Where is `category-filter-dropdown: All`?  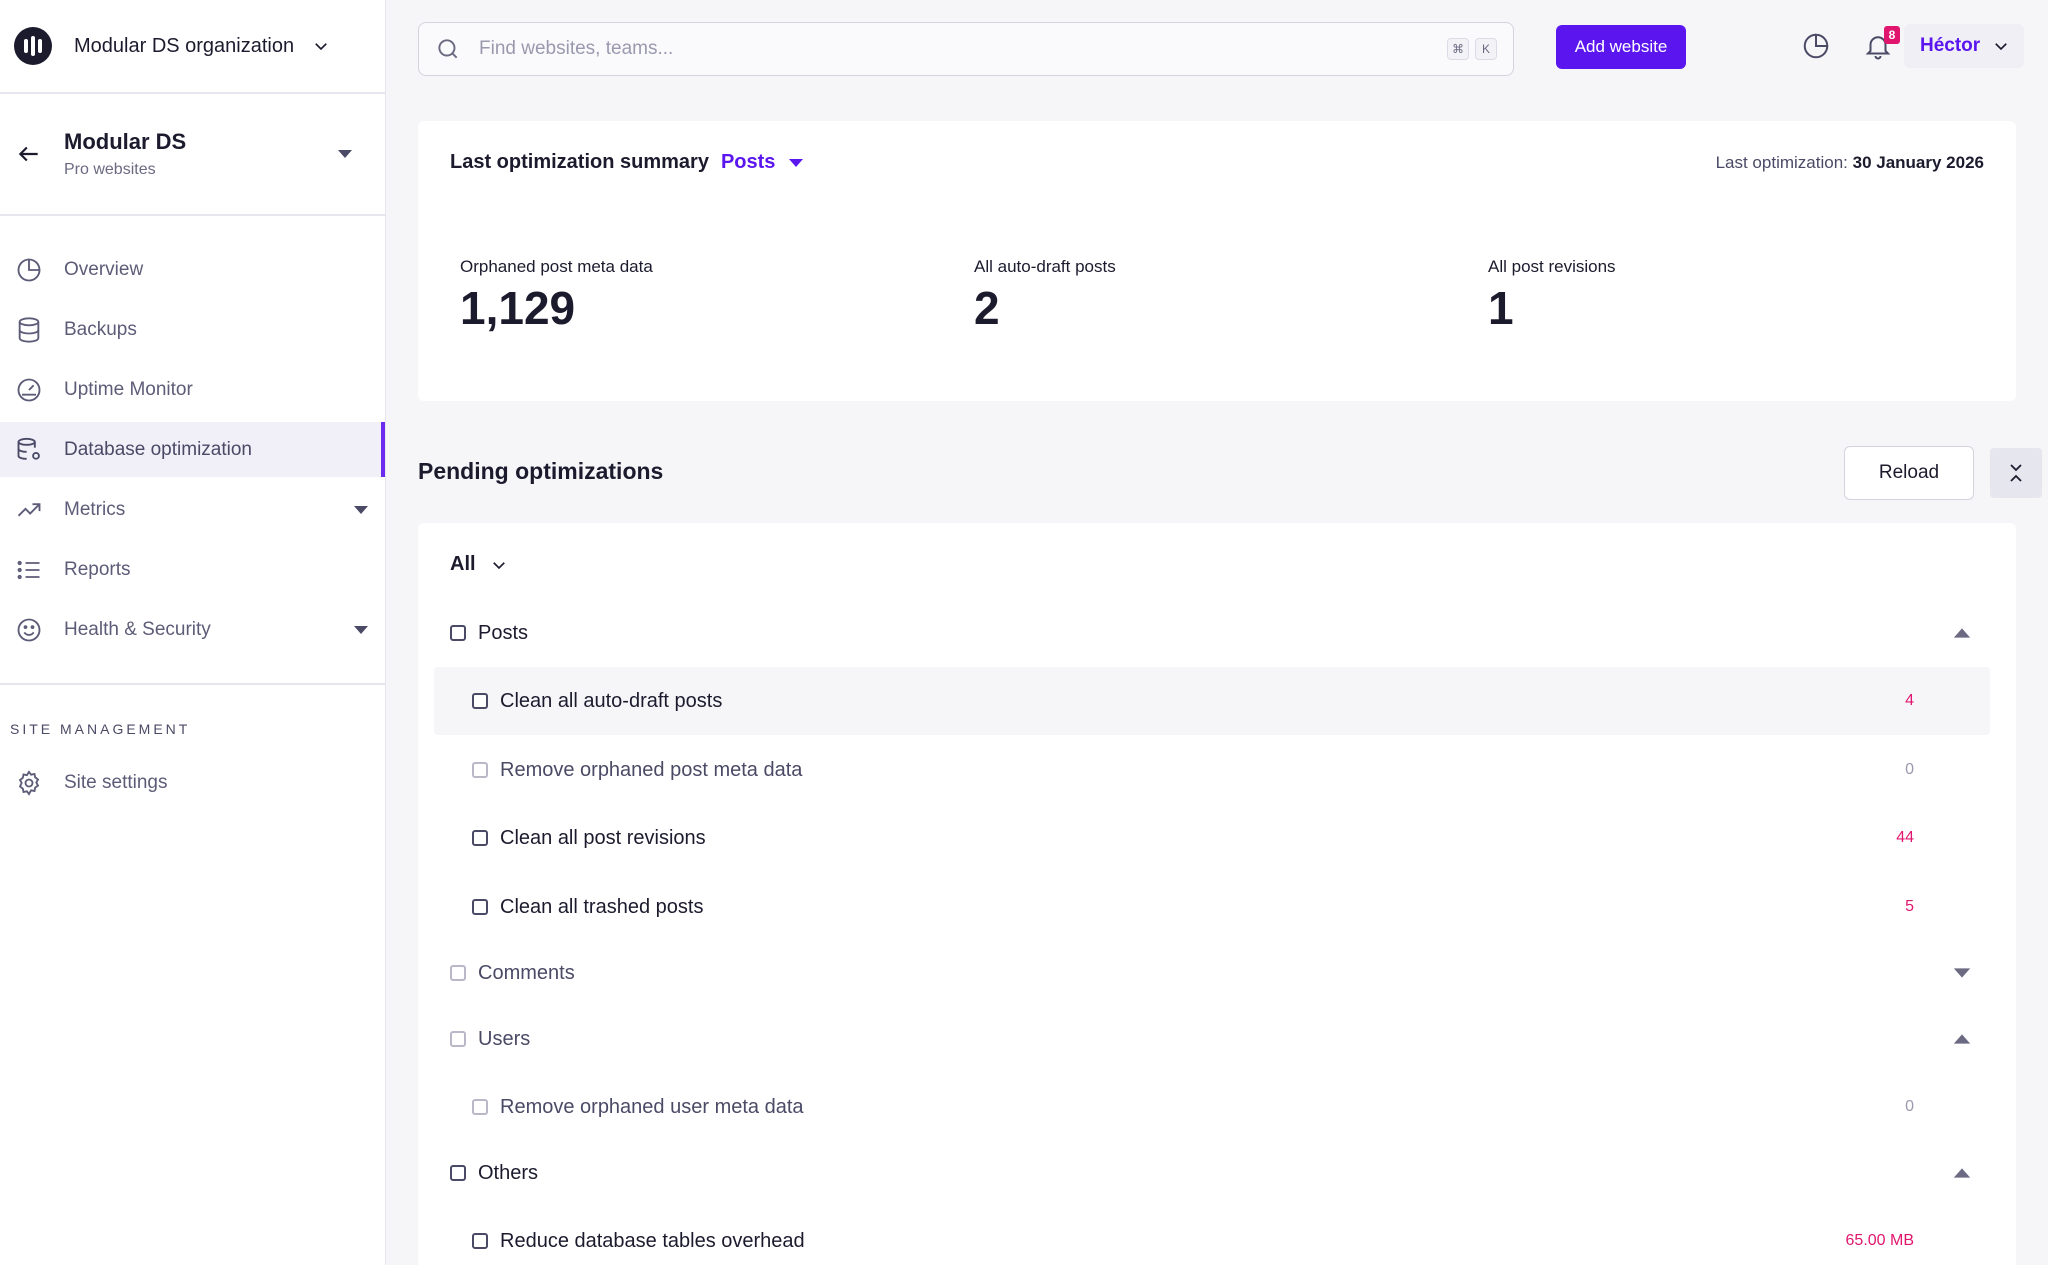
category-filter-dropdown: All is located at coordinates (479, 564).